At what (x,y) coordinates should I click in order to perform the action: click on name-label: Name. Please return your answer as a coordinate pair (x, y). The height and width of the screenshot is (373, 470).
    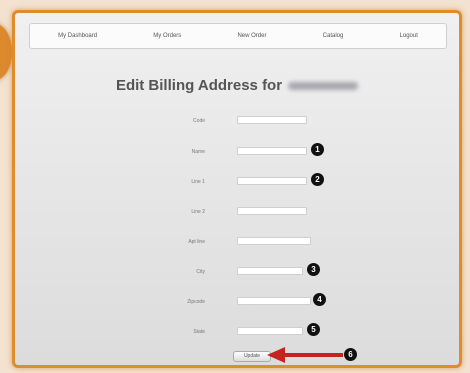
    Looking at the image, I should click on (198, 152).